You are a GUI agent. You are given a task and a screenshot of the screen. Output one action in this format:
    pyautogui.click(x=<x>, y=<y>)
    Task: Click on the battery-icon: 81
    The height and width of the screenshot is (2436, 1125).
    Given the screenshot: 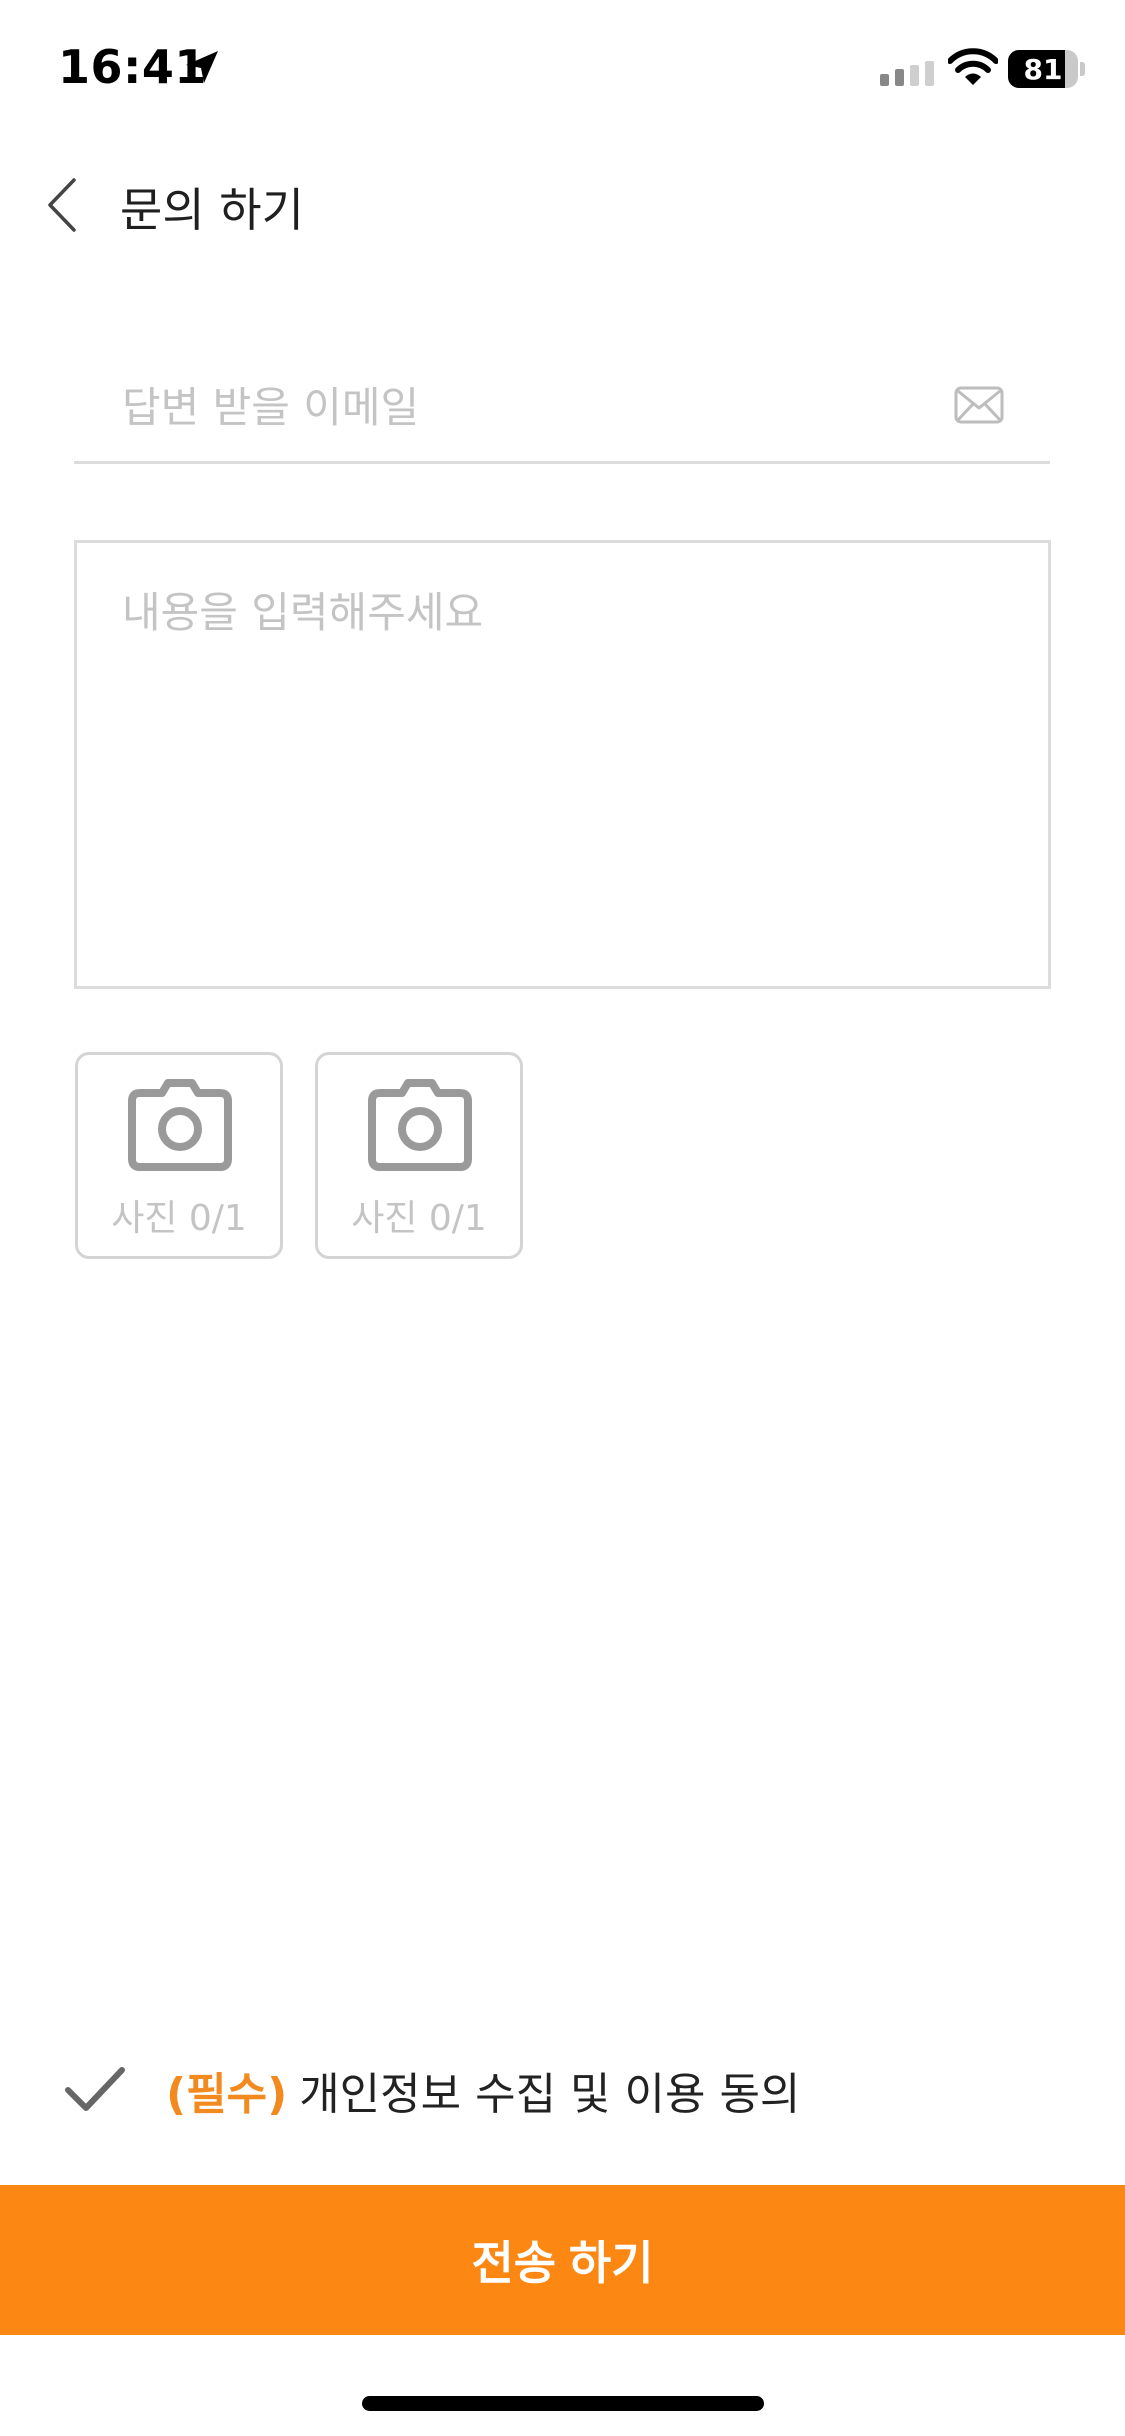 What is the action you would take?
    pyautogui.click(x=1046, y=69)
    